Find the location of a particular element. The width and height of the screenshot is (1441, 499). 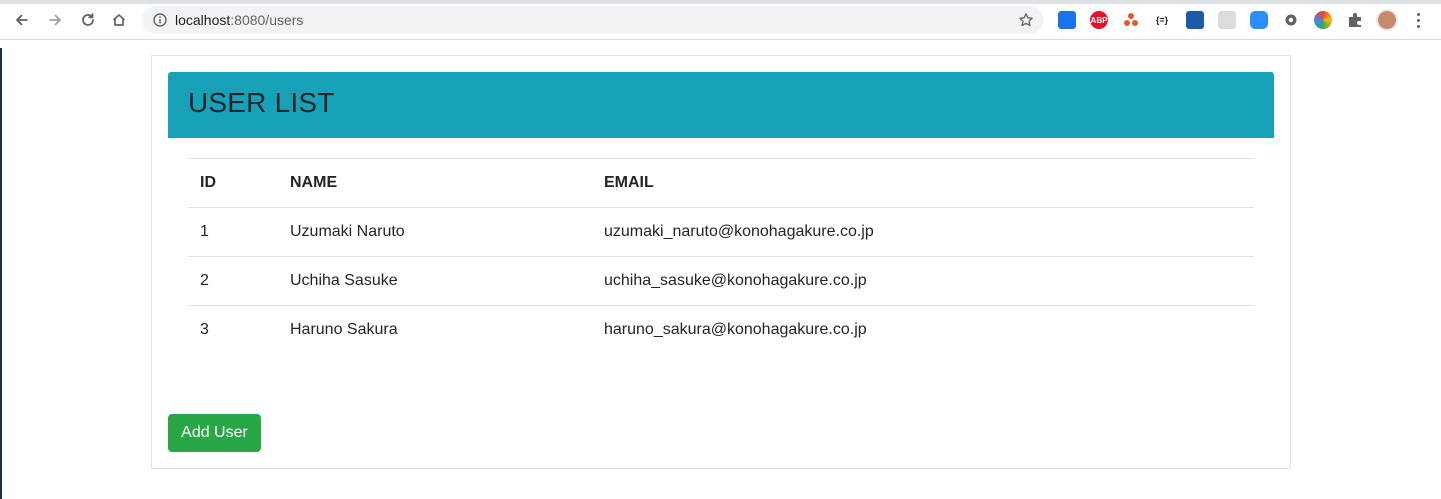

json-viewer-icon: {=} is located at coordinates (1162, 20).